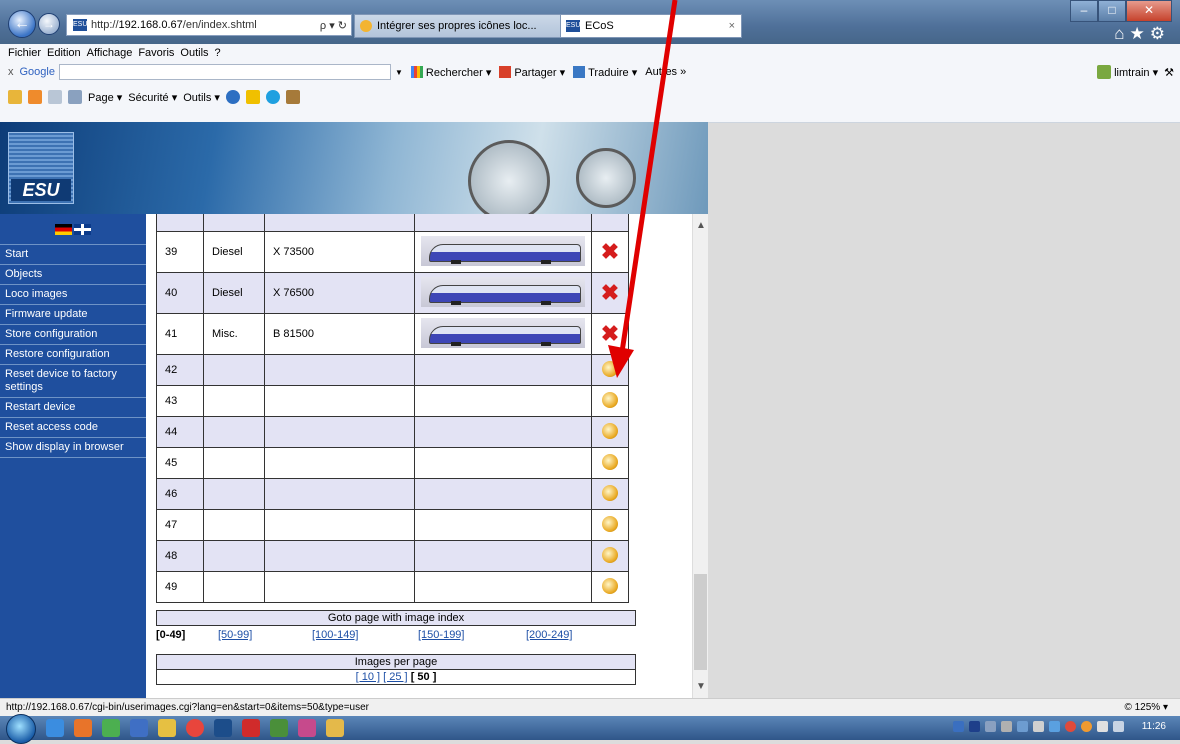 Image resolution: width=1180 pixels, height=744 pixels. What do you see at coordinates (73, 315) in the screenshot?
I see `nav-firmware-update: Firmware update` at bounding box center [73, 315].